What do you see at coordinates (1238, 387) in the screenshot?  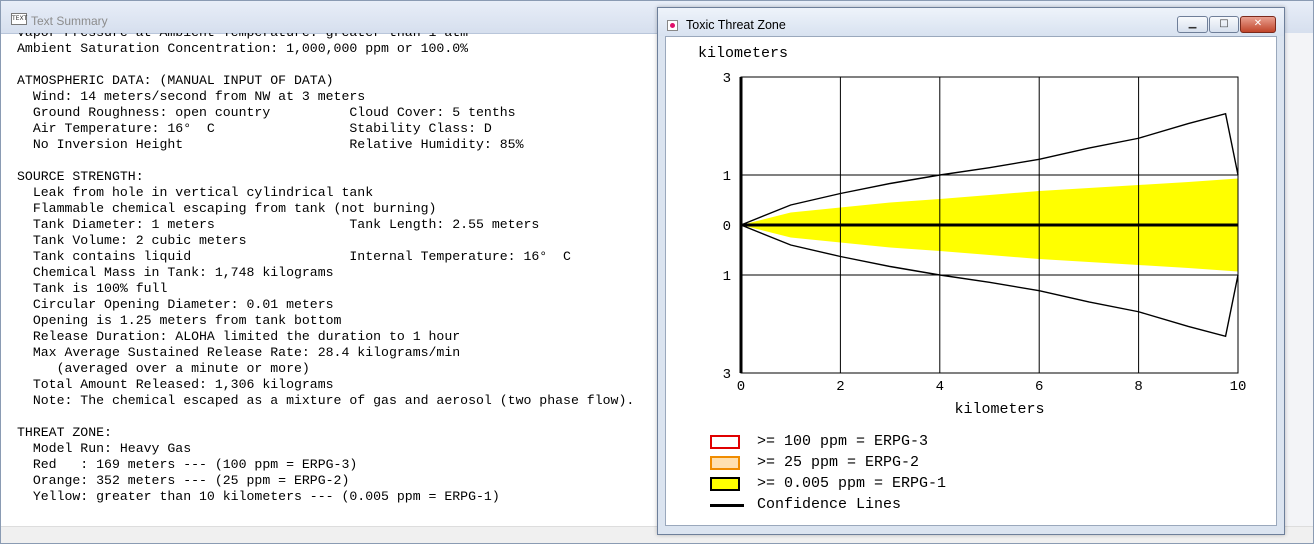 I see `x-tick-label: 10` at bounding box center [1238, 387].